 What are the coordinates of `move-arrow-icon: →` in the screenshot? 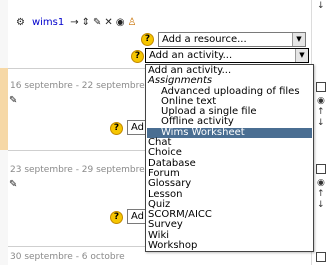 It's located at (74, 22).